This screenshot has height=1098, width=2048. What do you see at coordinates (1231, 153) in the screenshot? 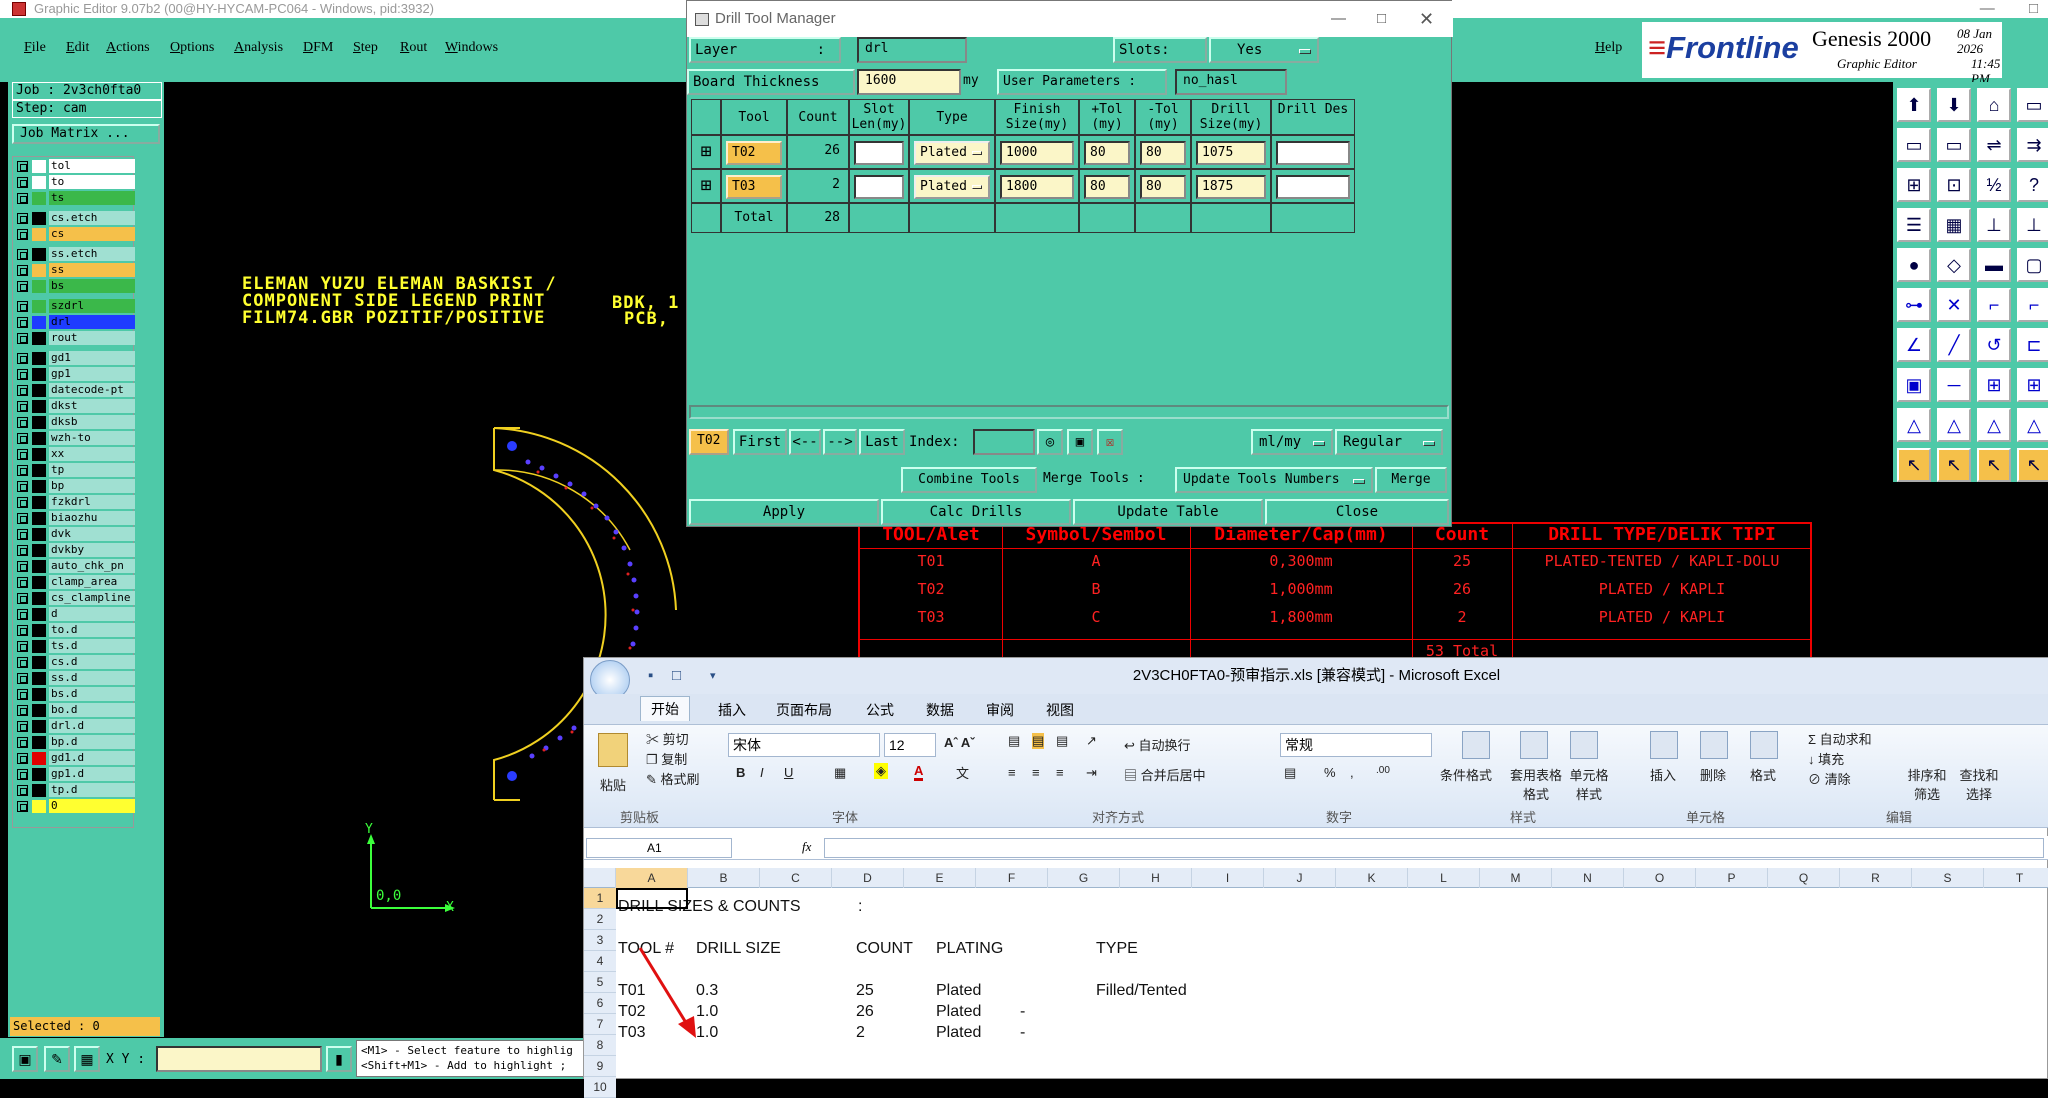
I see `drill-input: 1075` at bounding box center [1231, 153].